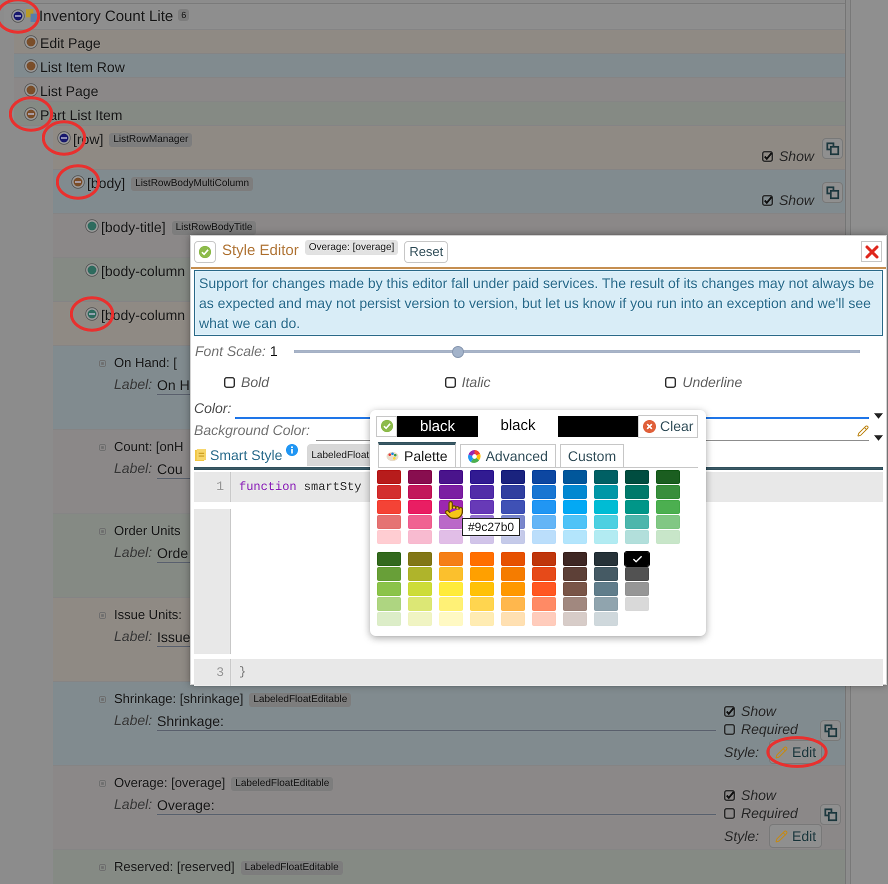 This screenshot has height=884, width=888. What do you see at coordinates (133, 227) in the screenshot?
I see `node-title: [body-title]` at bounding box center [133, 227].